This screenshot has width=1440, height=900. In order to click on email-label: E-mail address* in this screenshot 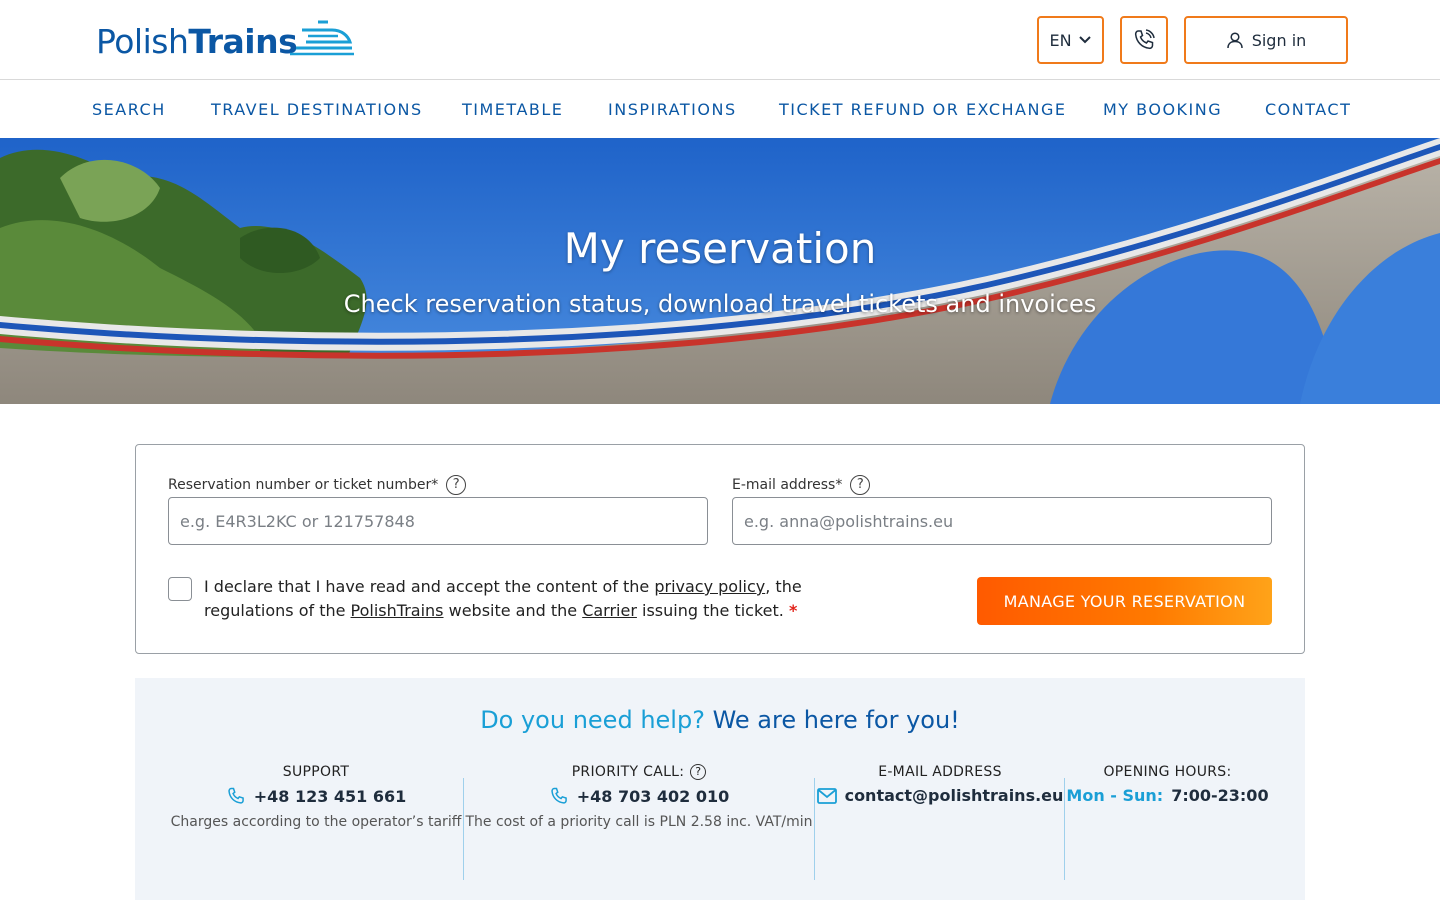, I will do `click(787, 485)`.